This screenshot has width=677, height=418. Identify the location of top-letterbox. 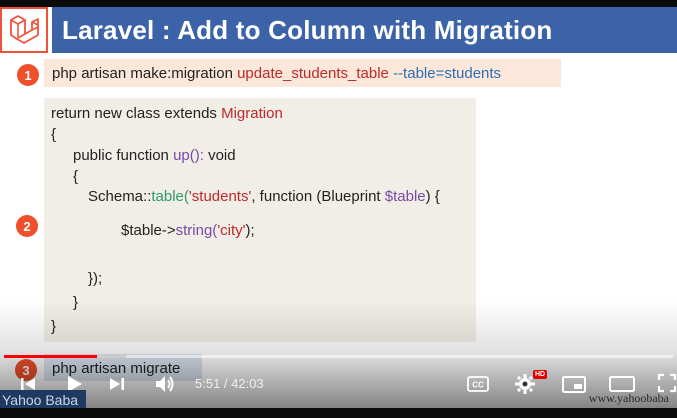
(338, 3).